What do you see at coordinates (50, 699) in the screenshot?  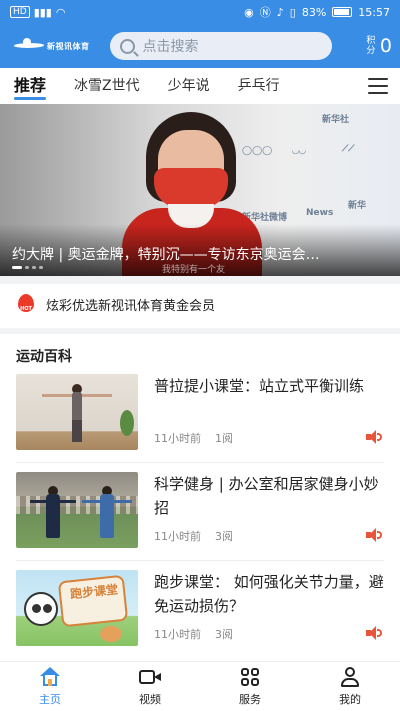 I see `nav-label: 主页` at bounding box center [50, 699].